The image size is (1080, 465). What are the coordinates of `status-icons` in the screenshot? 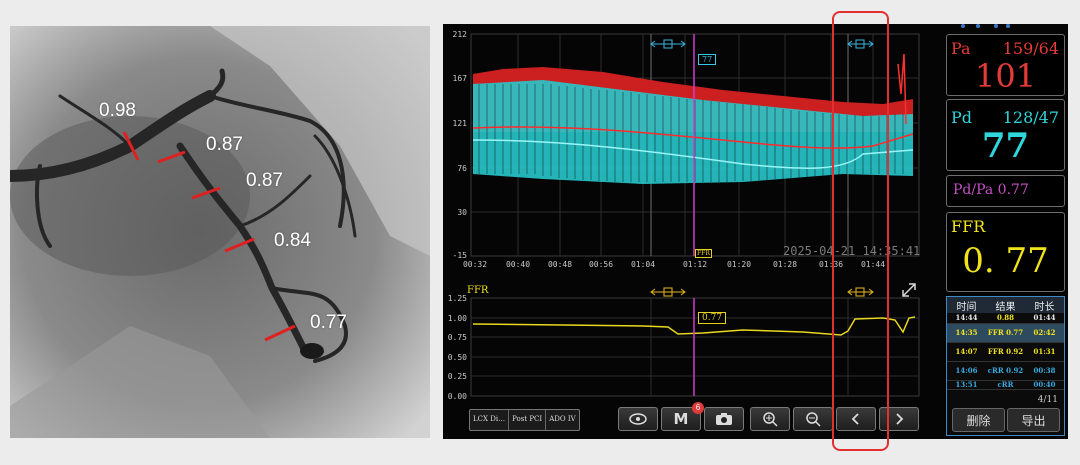 It's located at (985, 26).